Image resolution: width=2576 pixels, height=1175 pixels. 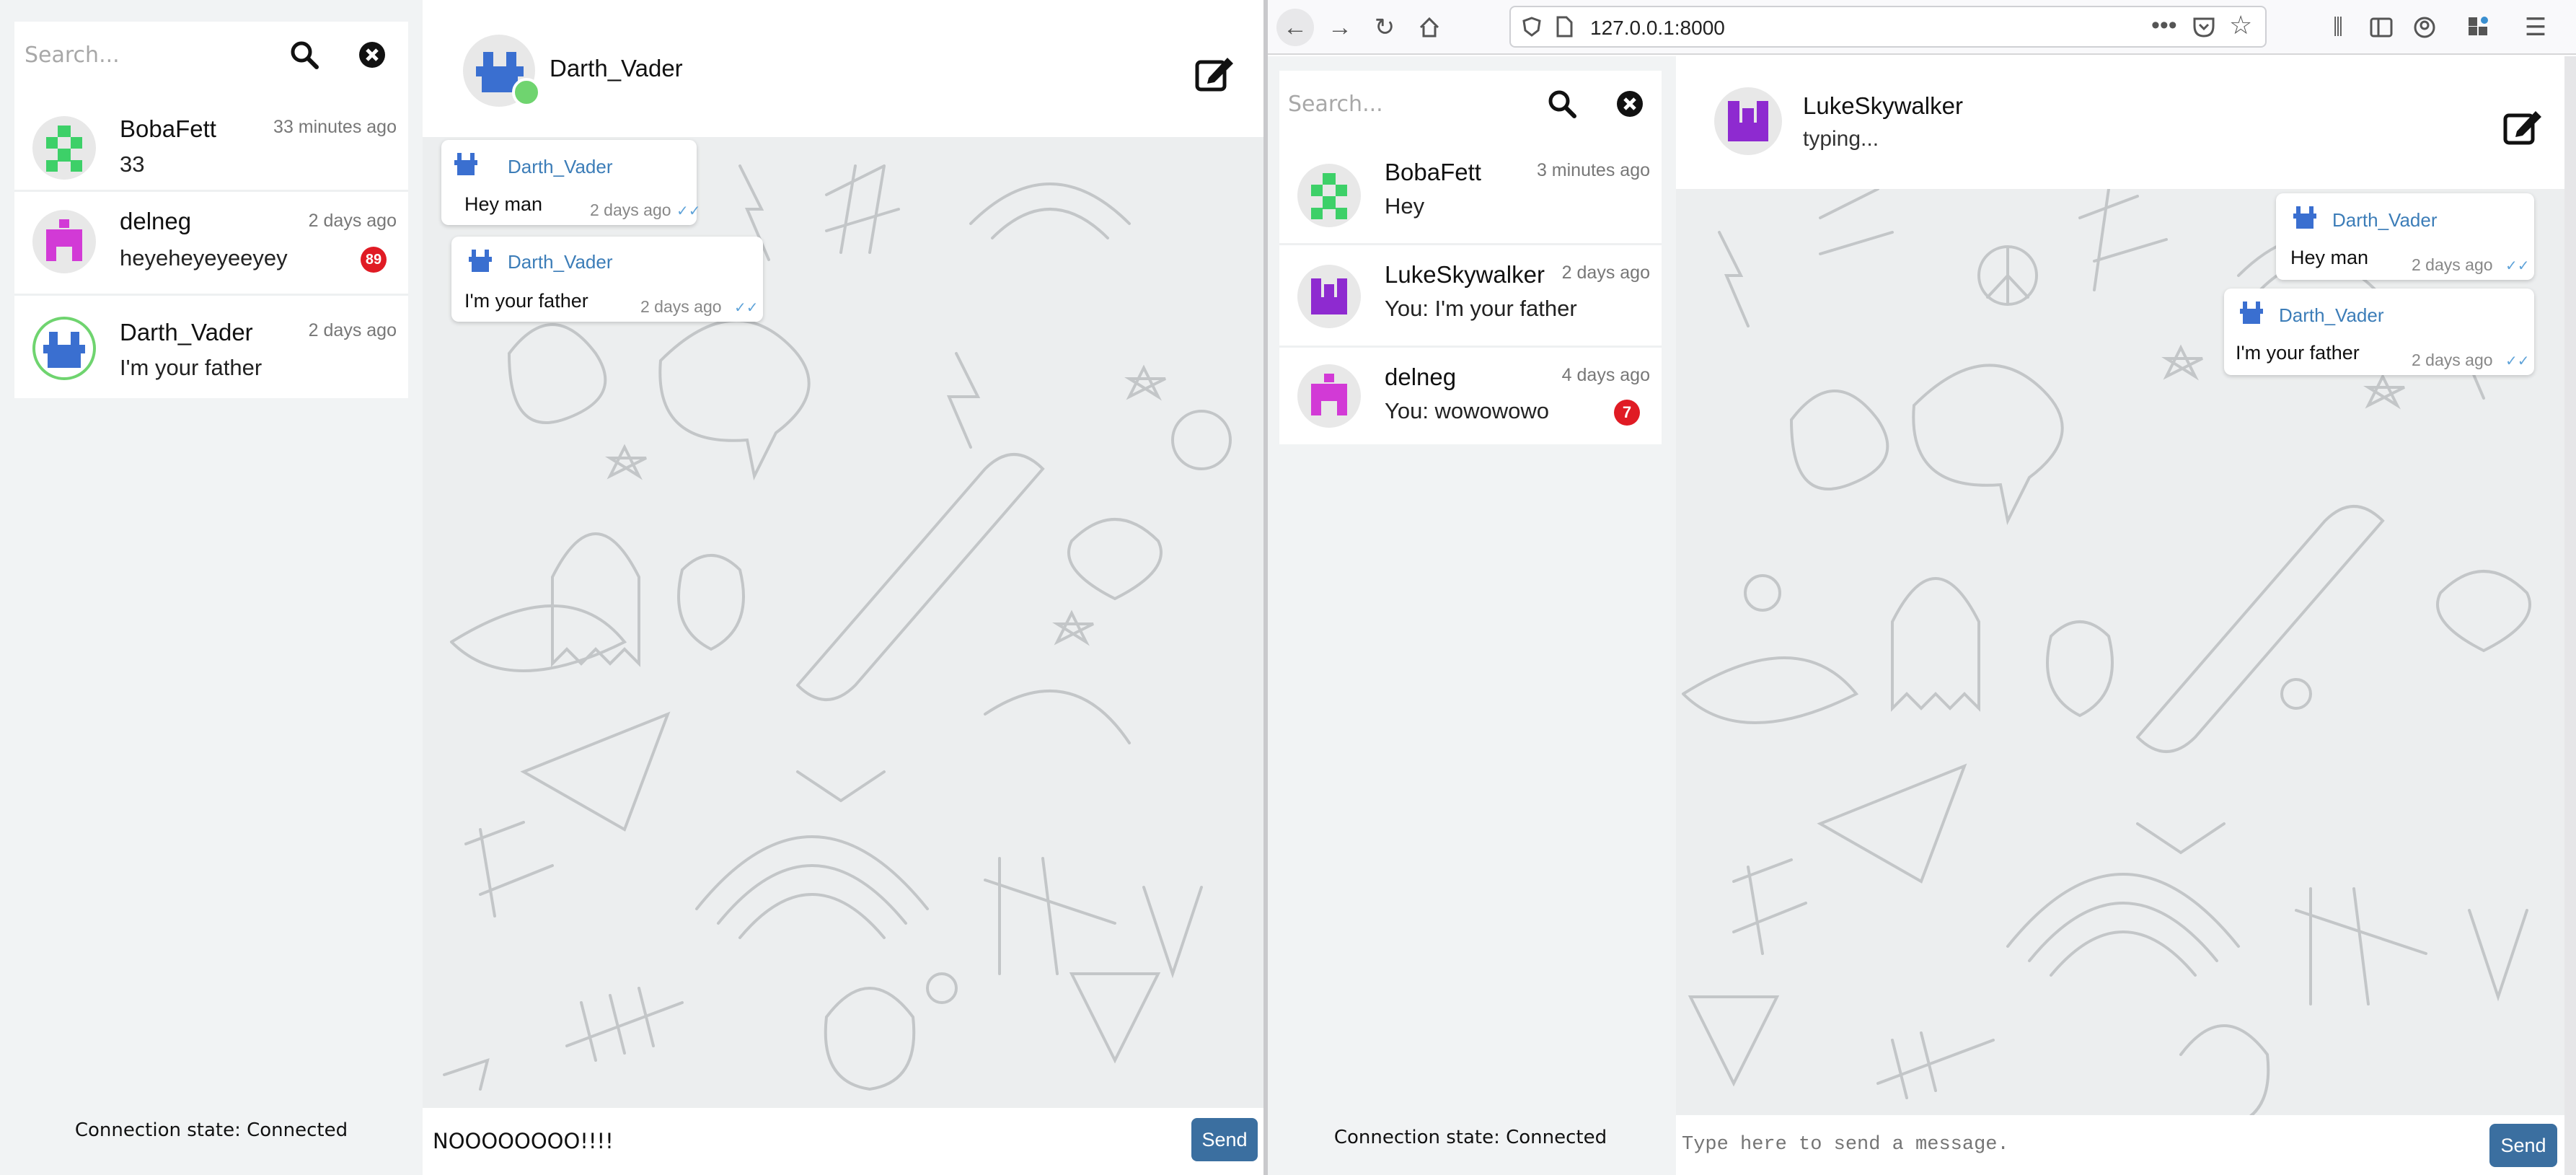 I want to click on left-chat-header: Darth_Vader, so click(x=843, y=69).